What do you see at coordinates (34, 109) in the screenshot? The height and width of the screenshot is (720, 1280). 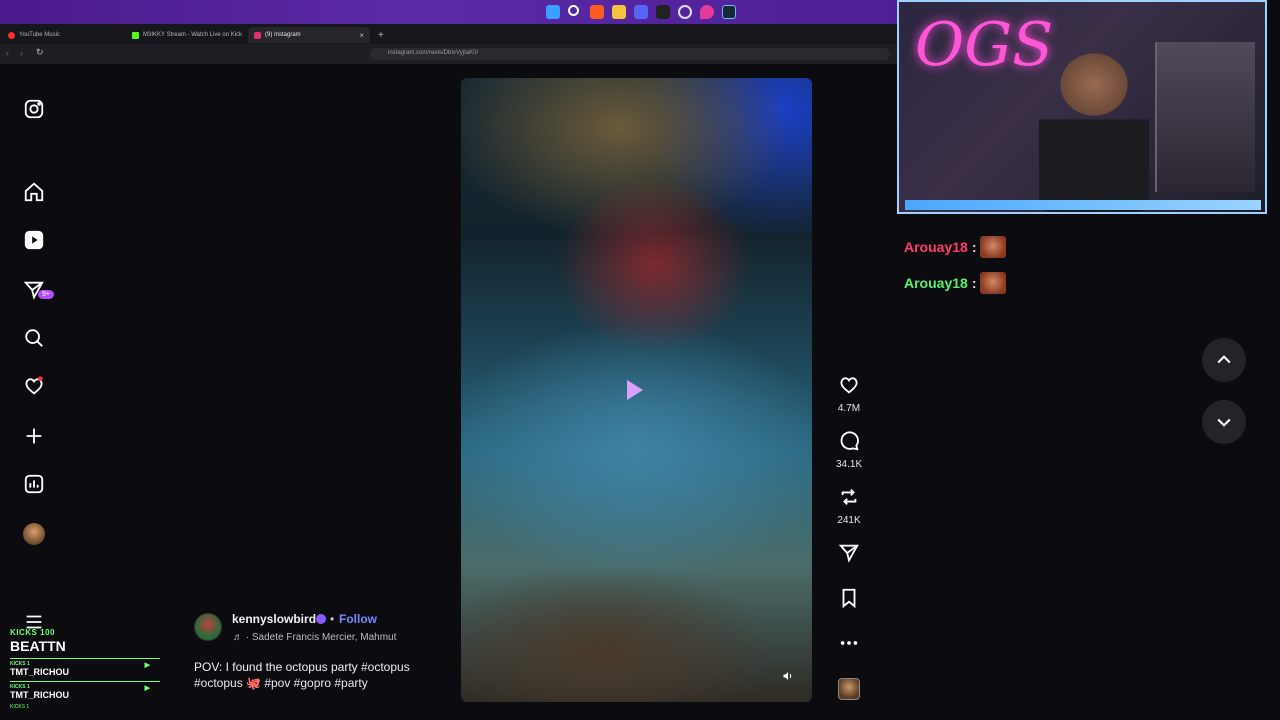 I see `instagram-logo-icon` at bounding box center [34, 109].